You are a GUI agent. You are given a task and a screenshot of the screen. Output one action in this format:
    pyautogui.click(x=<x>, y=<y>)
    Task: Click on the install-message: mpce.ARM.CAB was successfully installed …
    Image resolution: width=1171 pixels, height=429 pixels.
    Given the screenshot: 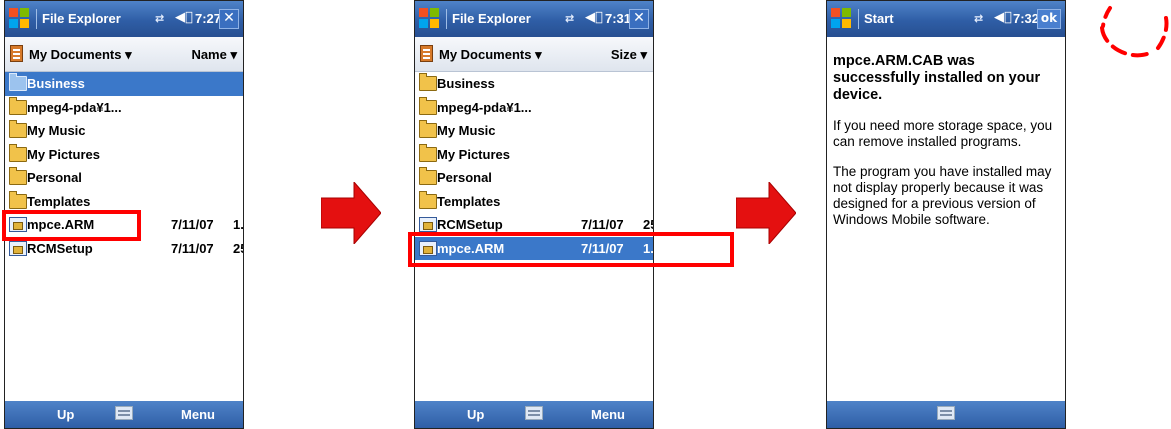 What is the action you would take?
    pyautogui.click(x=946, y=147)
    